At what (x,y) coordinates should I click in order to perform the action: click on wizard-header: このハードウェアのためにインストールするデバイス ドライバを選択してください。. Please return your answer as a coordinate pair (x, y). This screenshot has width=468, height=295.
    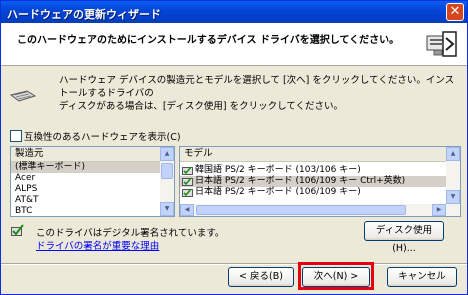
    Looking at the image, I should click on (234, 44).